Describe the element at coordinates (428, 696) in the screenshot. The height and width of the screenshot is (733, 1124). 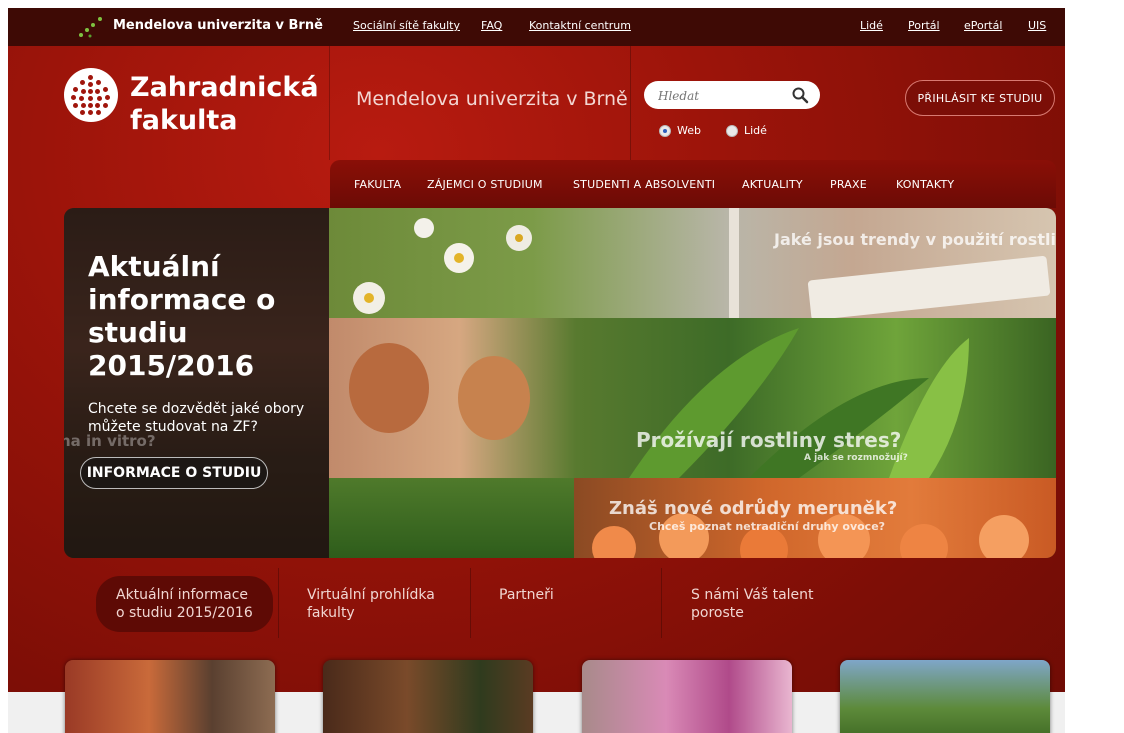
I see `card-wine-cellar` at that location.